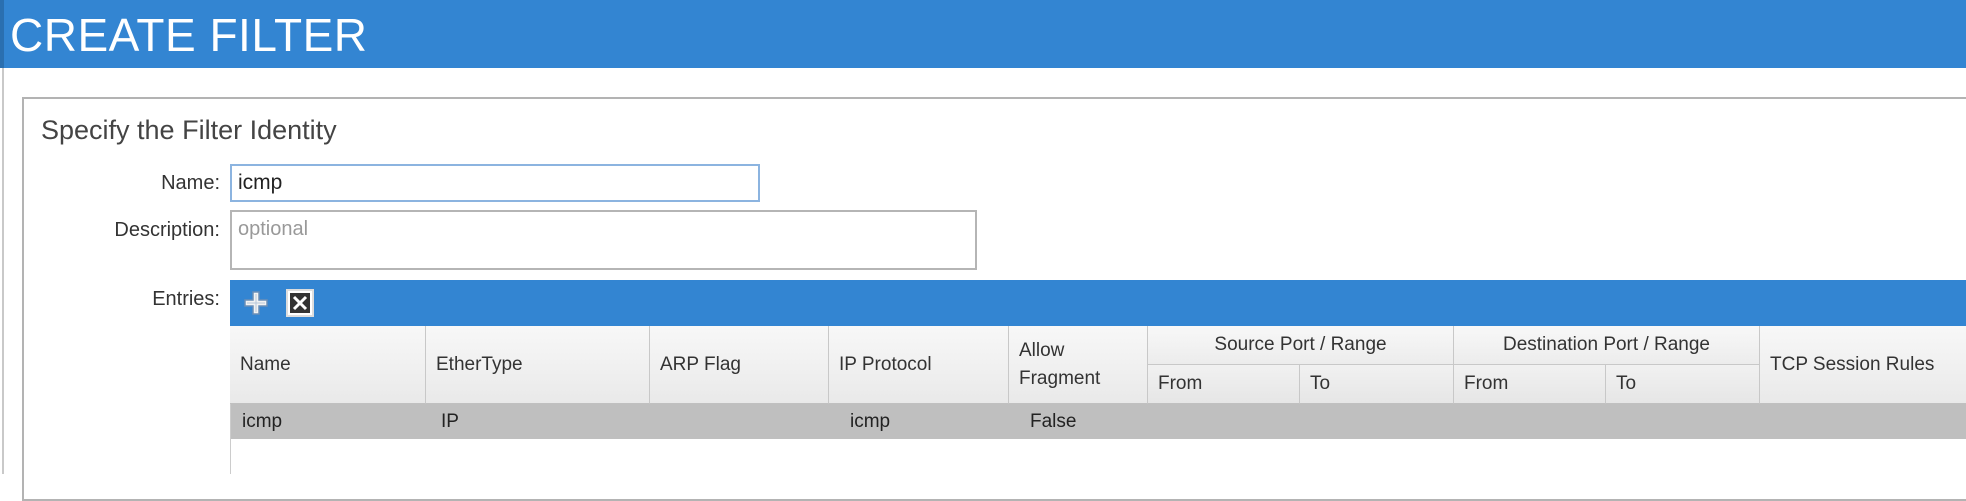 Image resolution: width=1966 pixels, height=501 pixels. I want to click on dialog-left-border, so click(3, 271).